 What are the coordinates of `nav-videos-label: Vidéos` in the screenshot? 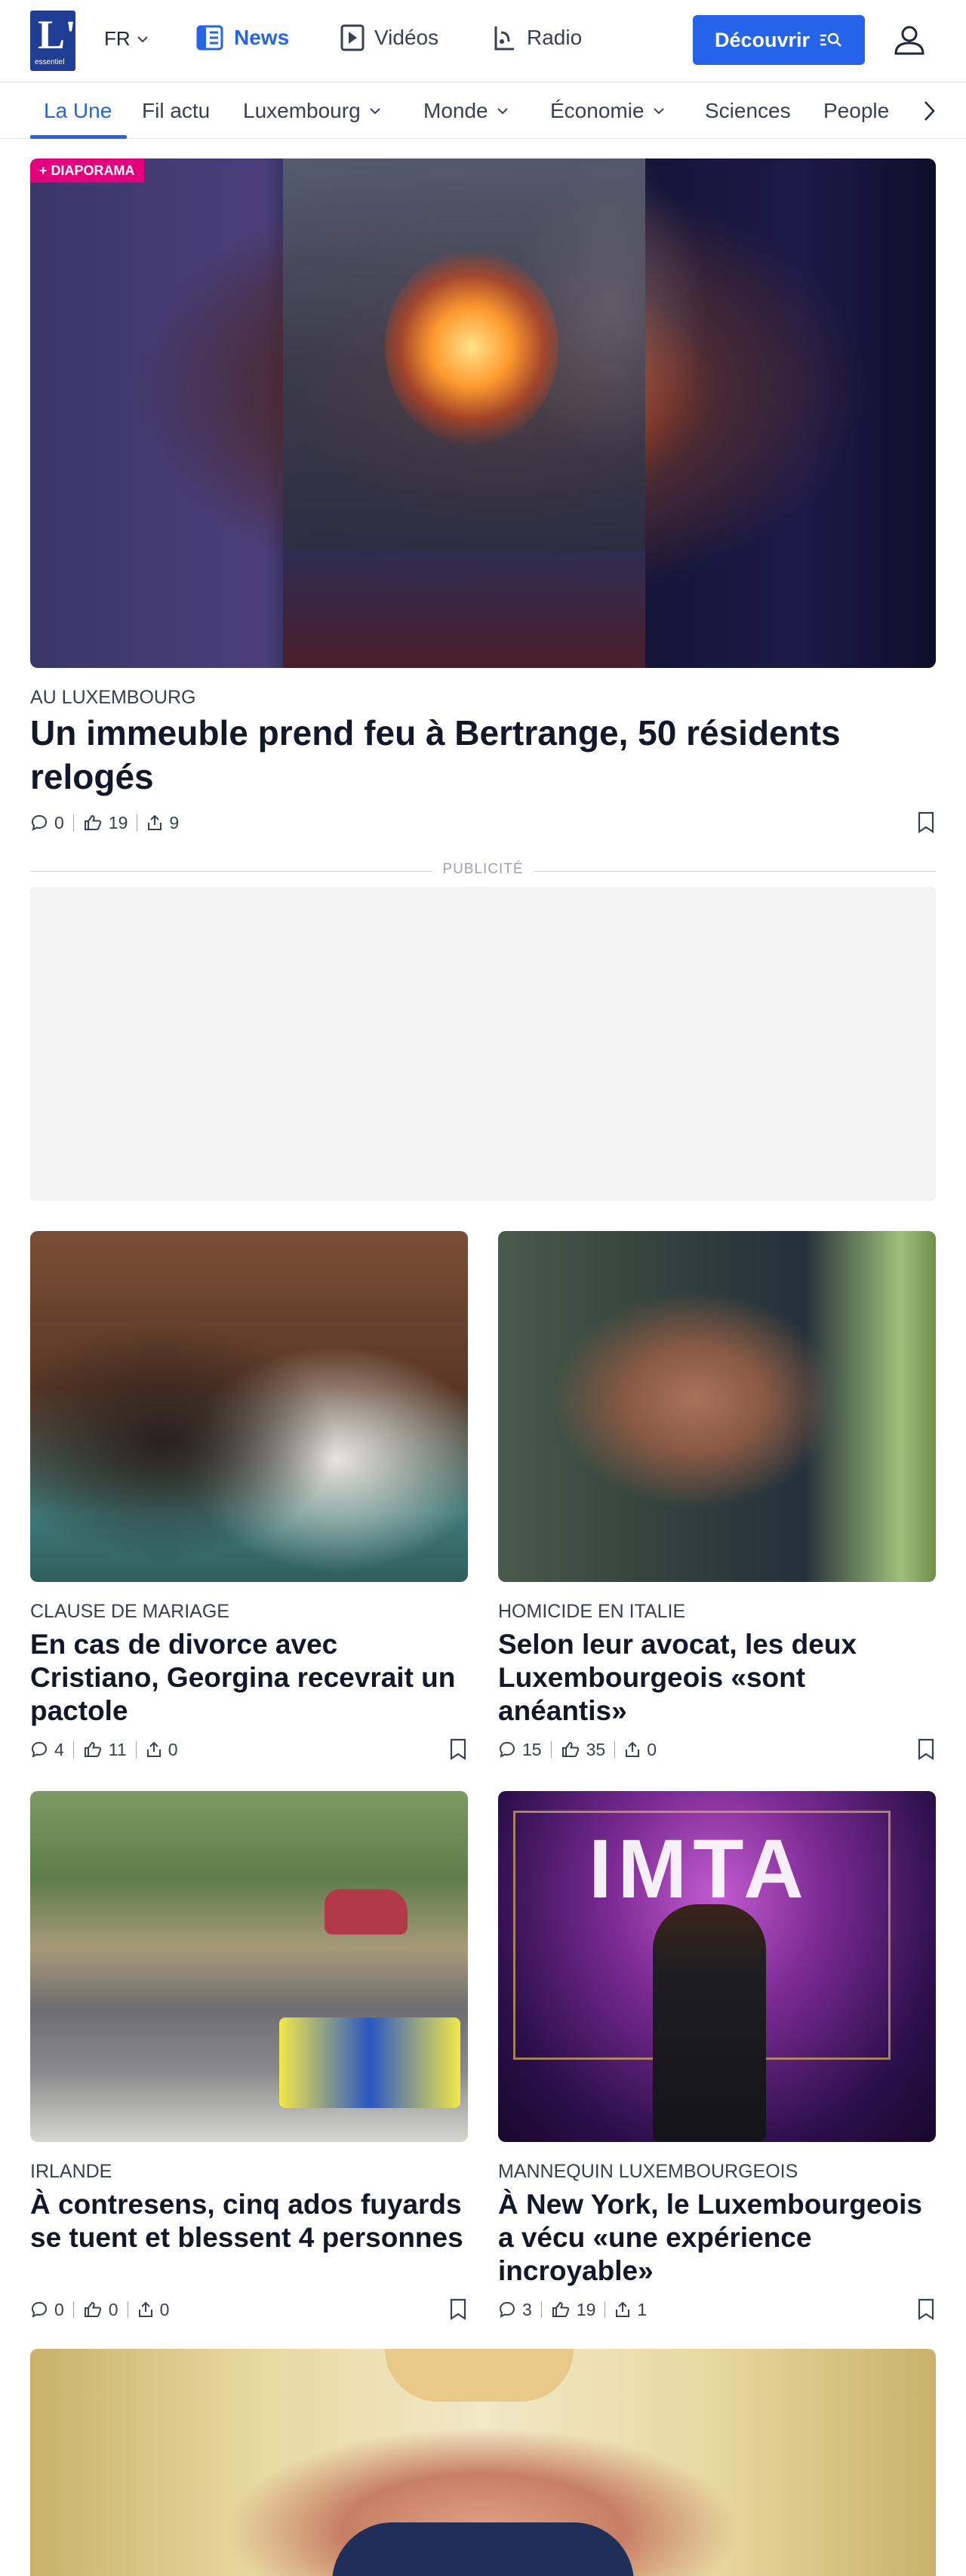 It's located at (406, 37).